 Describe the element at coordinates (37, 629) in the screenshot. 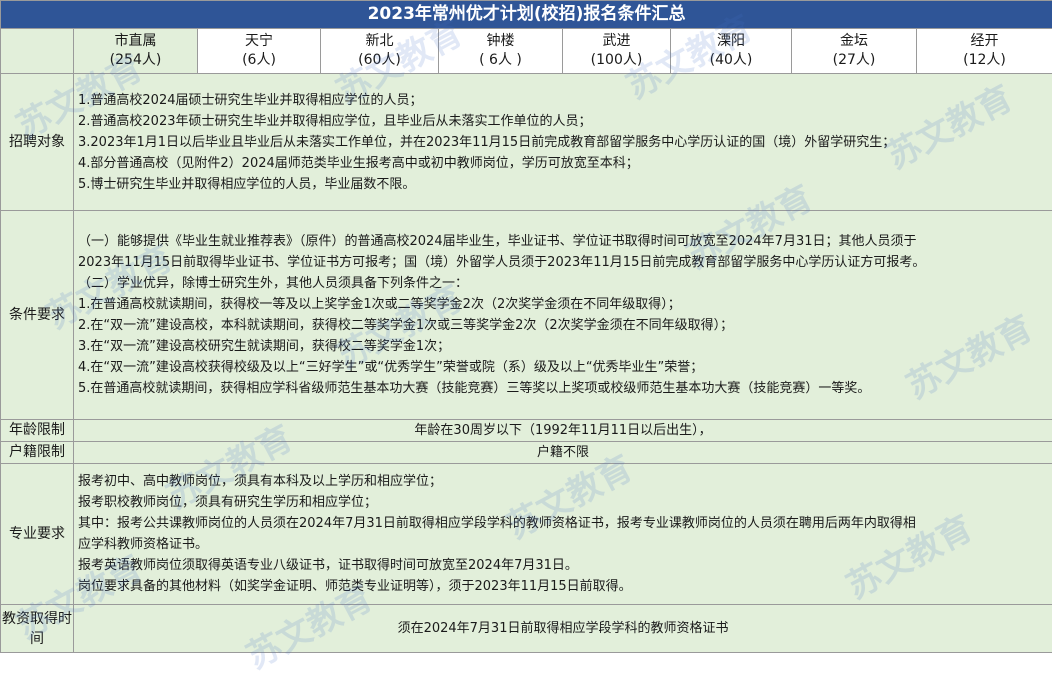

I see `row-label-cert: 教资取得时间` at that location.